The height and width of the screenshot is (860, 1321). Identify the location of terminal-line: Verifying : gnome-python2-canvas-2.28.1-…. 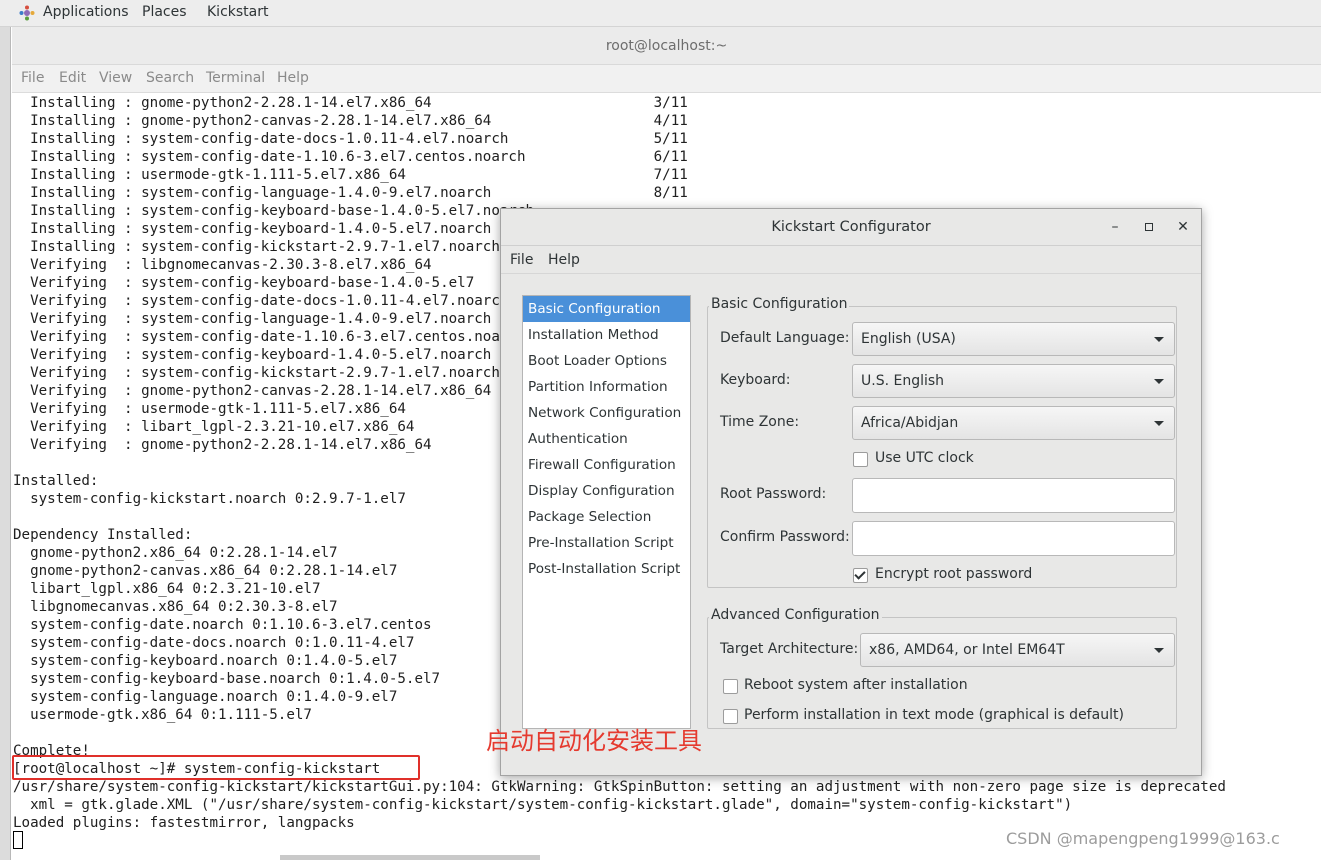
(252, 391).